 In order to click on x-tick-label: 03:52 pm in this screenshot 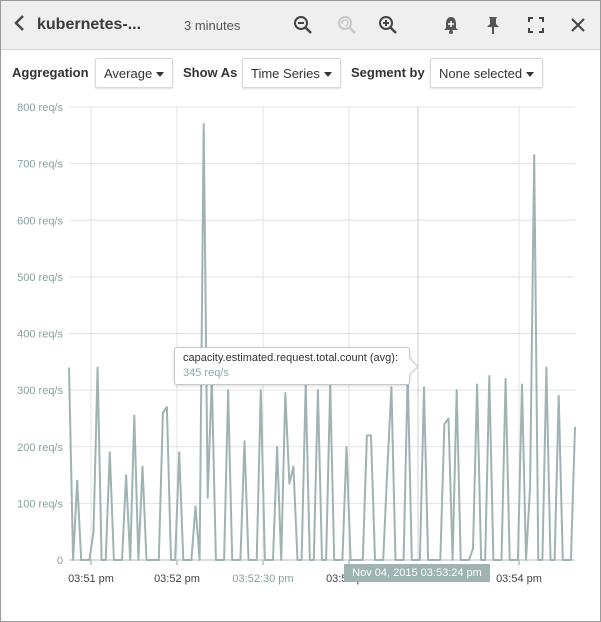, I will do `click(177, 579)`.